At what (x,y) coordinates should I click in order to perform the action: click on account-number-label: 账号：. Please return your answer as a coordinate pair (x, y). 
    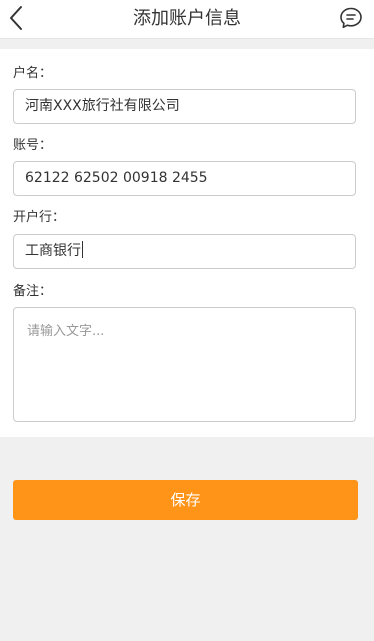
    Looking at the image, I should click on (33, 145).